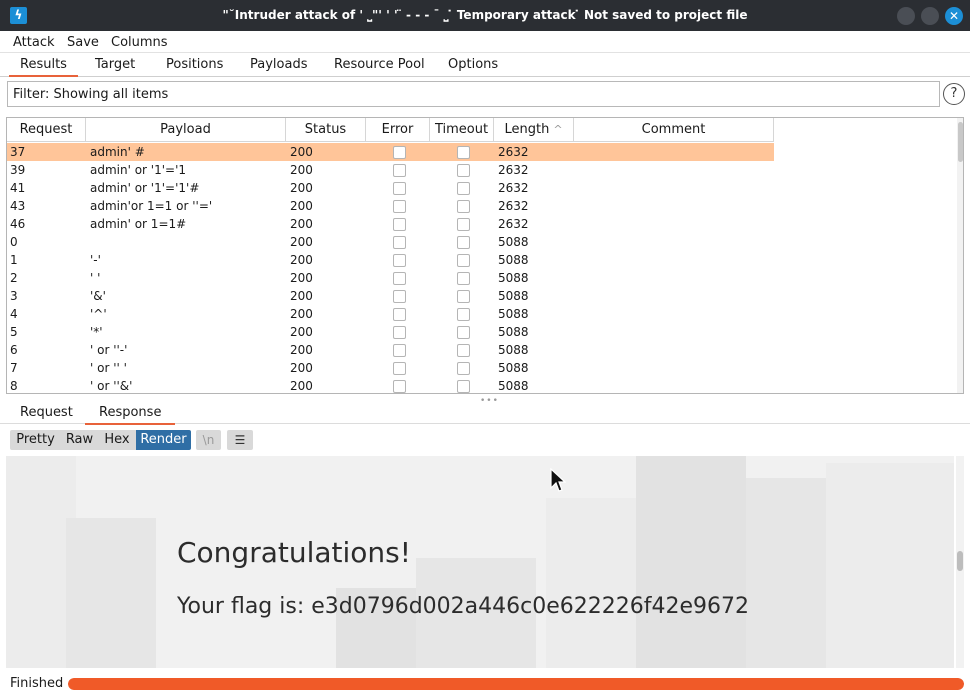 This screenshot has width=970, height=699. Describe the element at coordinates (473, 94) in the screenshot. I see `filter-bar: Filter: Showing all items` at that location.